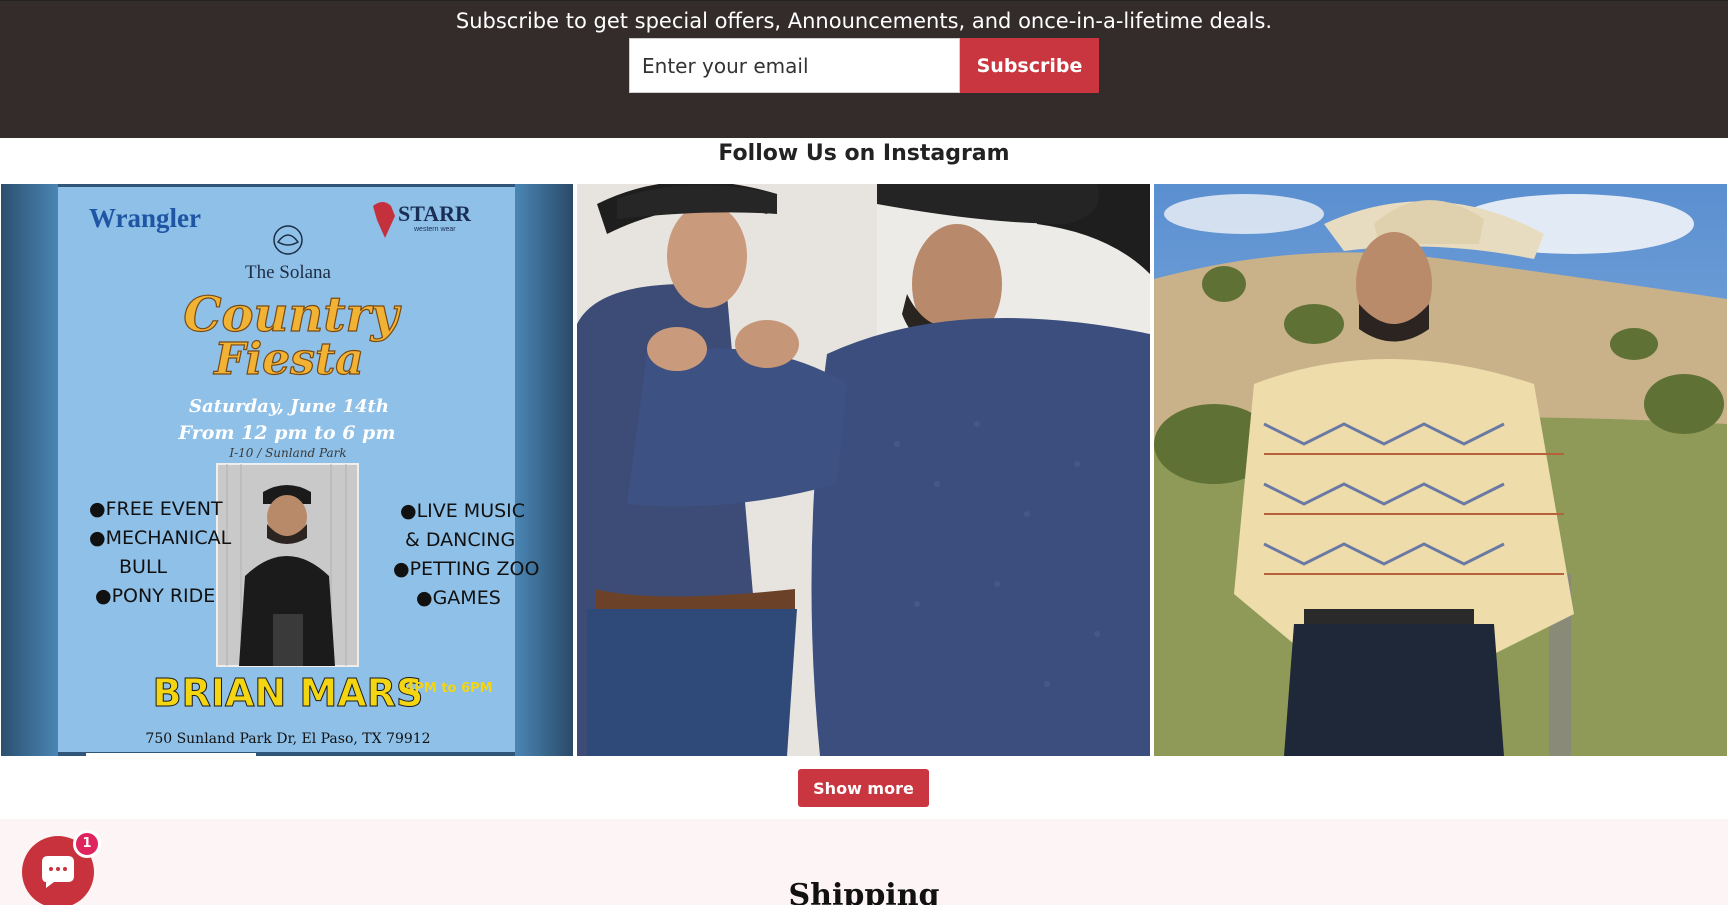 This screenshot has height=905, width=1728. What do you see at coordinates (863, 788) in the screenshot?
I see `show-more-button: Show more` at bounding box center [863, 788].